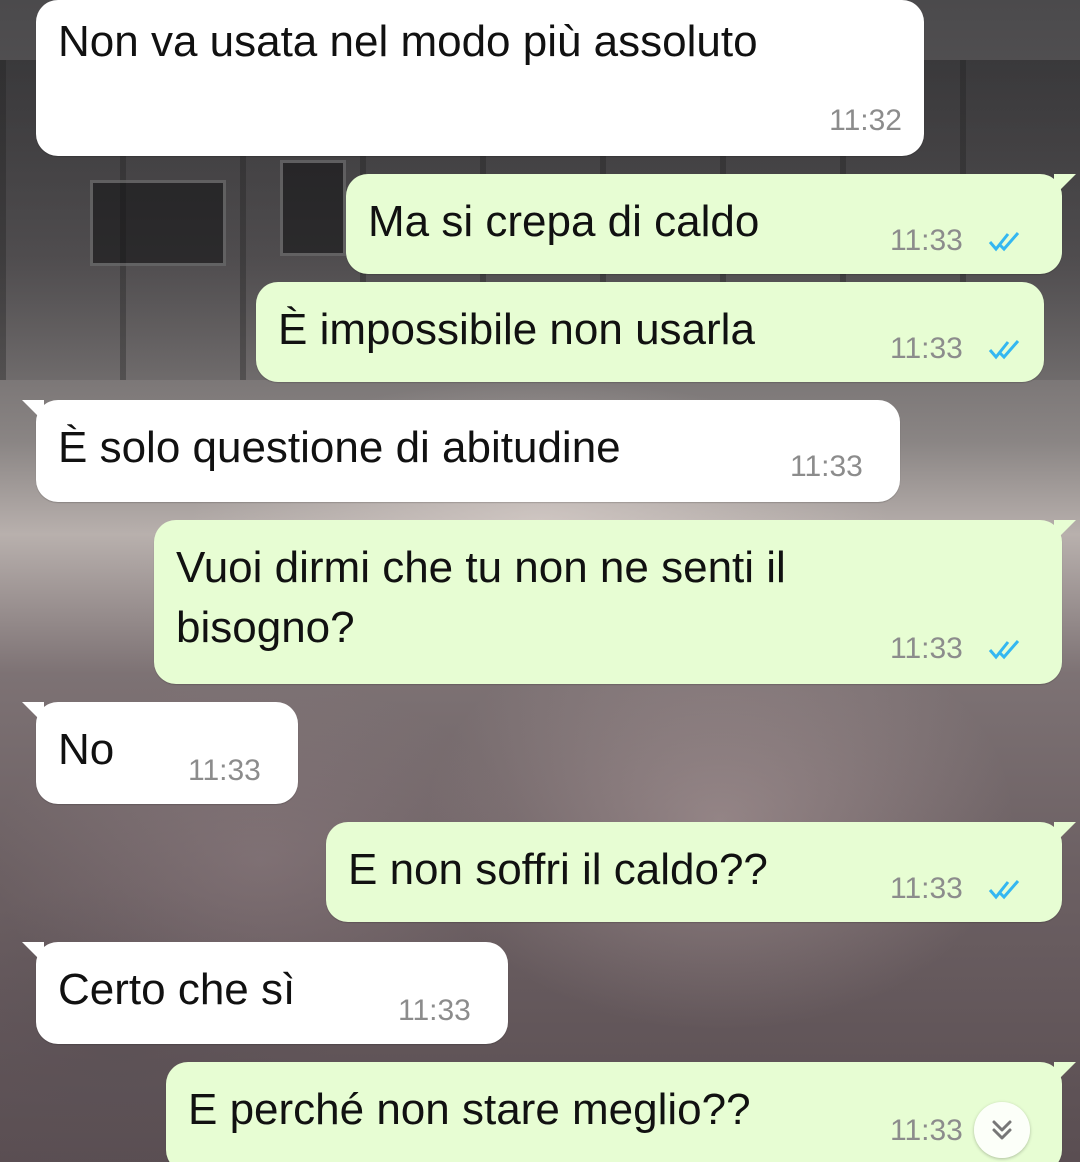  I want to click on message-text-line: bisogno?, so click(265, 627).